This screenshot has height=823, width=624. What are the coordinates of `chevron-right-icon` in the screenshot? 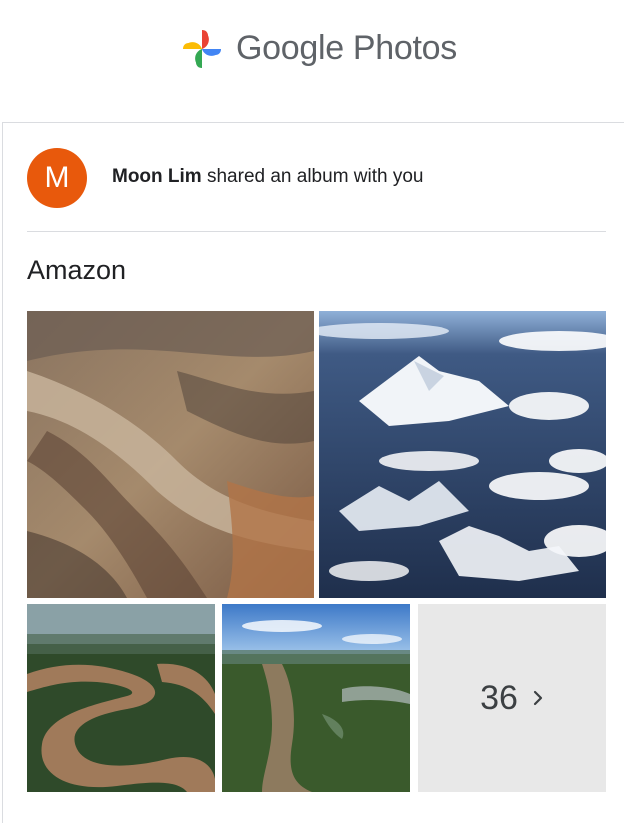 It's located at (538, 698).